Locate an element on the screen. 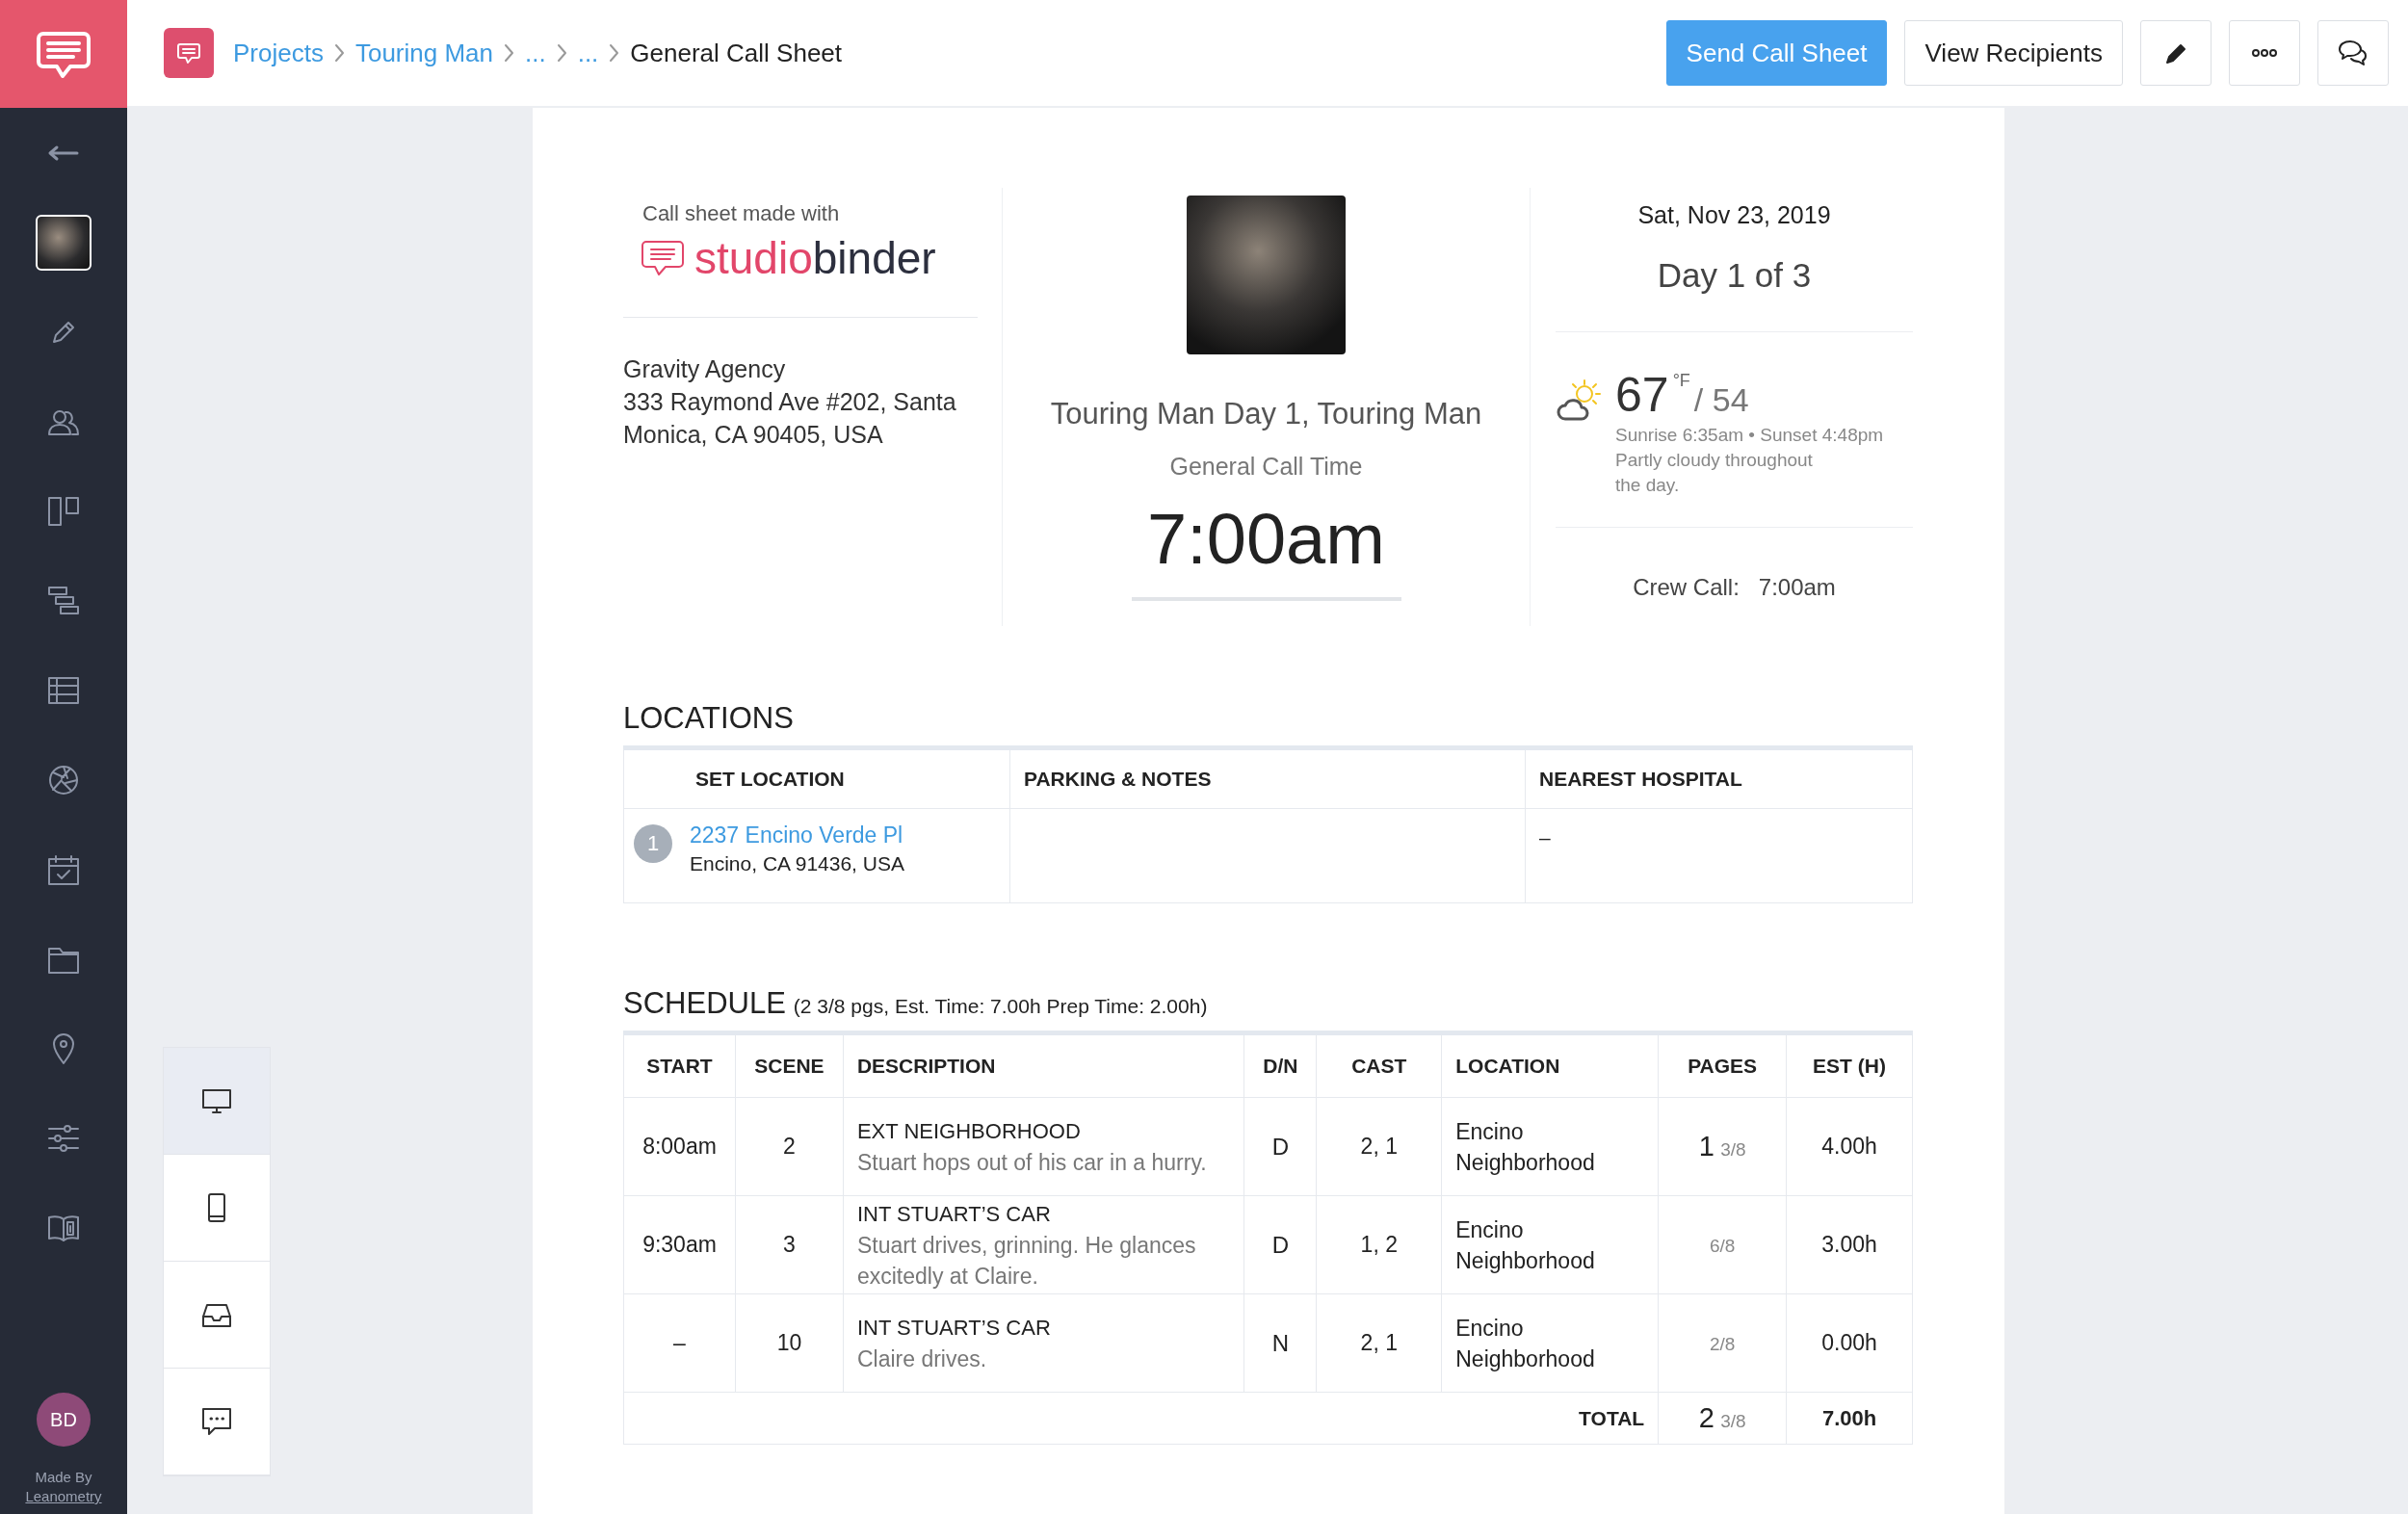  breadcrumb-link: Projects is located at coordinates (278, 53).